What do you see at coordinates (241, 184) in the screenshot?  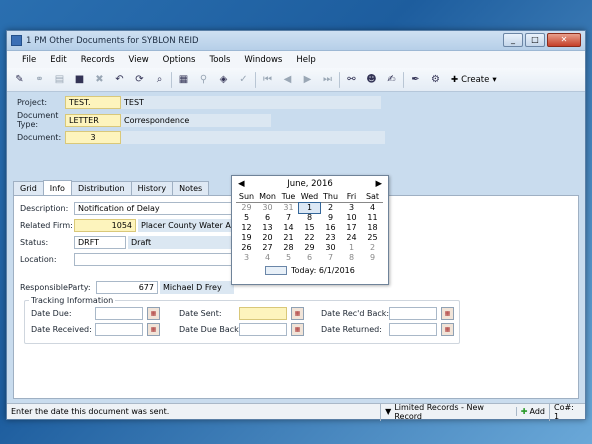 I see `prev-month-icon: ◀` at bounding box center [241, 184].